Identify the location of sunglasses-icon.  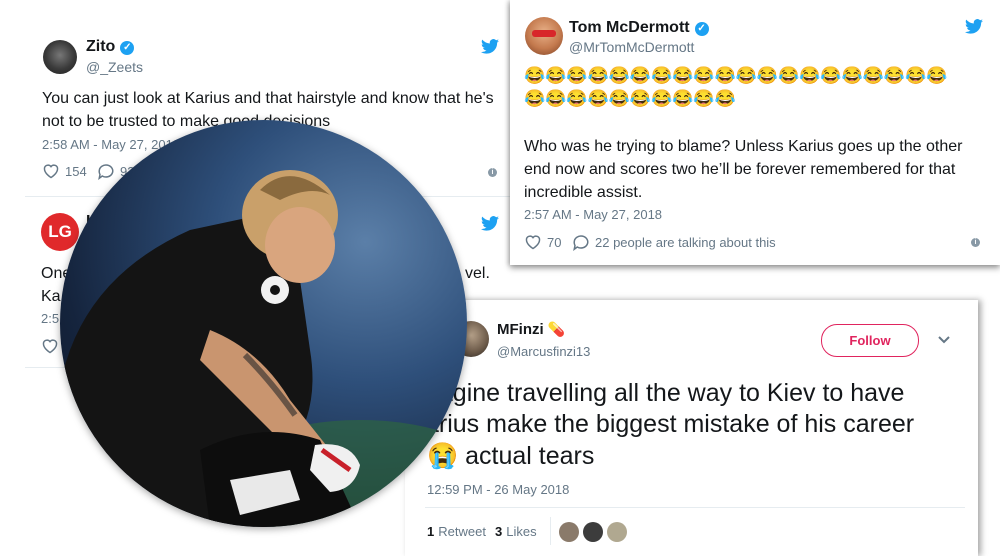
(544, 33).